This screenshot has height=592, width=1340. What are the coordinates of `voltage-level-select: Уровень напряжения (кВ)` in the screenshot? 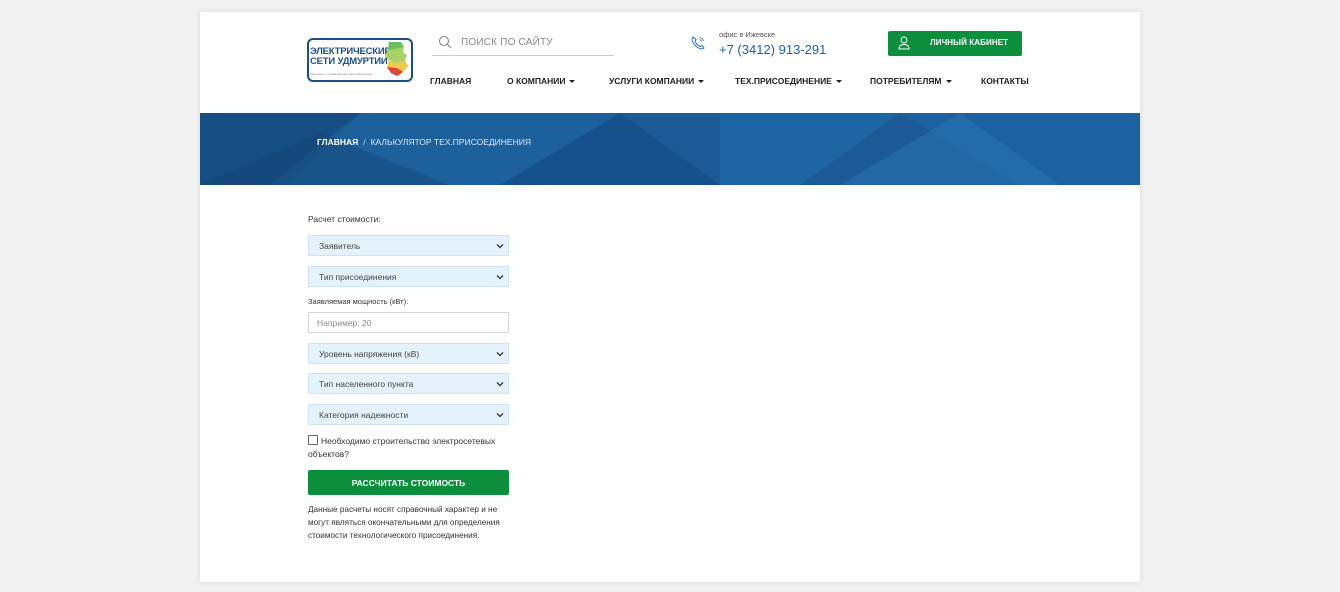 It's located at (408, 353).